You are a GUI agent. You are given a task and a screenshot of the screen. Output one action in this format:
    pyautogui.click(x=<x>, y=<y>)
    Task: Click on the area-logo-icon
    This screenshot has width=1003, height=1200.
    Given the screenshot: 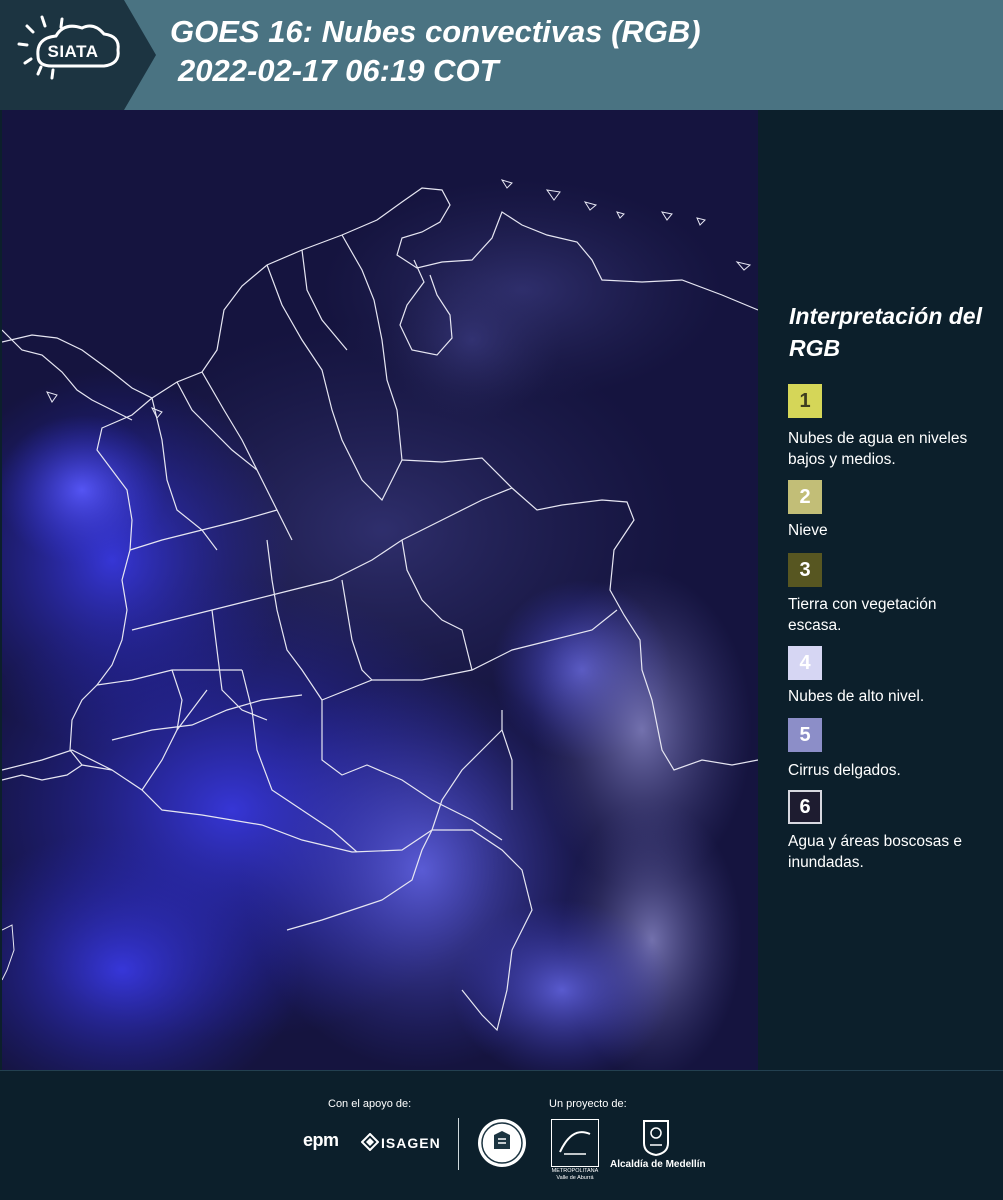 What is the action you would take?
    pyautogui.click(x=575, y=1143)
    